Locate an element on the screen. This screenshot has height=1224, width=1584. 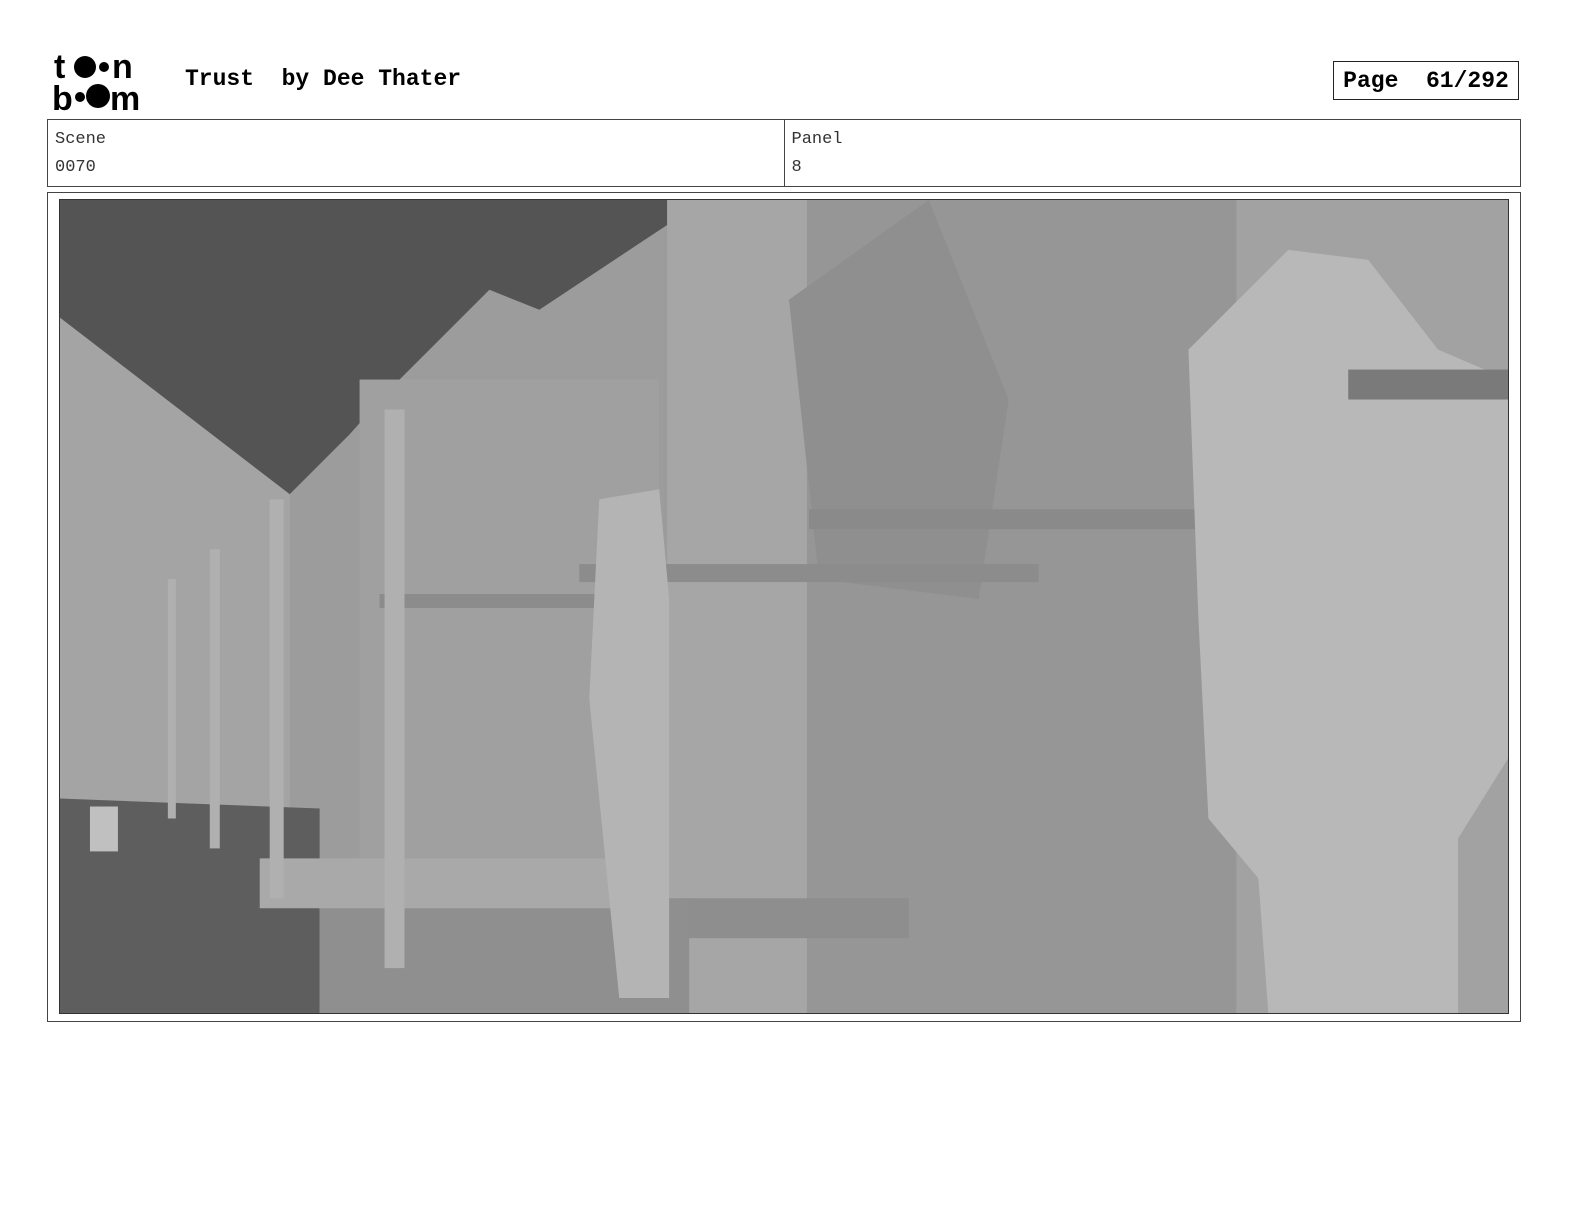
scene-value: 0070 is located at coordinates (75, 167).